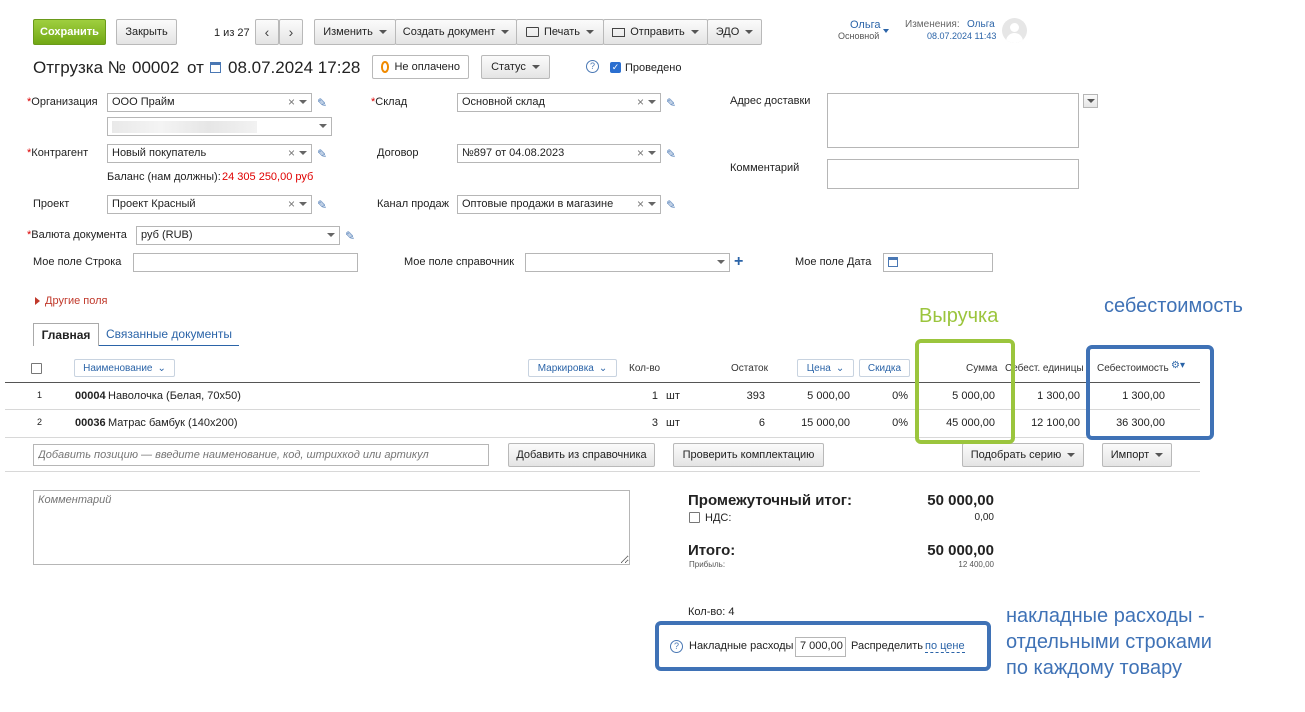 This screenshot has width=1305, height=712. I want to click on revenue-annotation: Выручка, so click(959, 316).